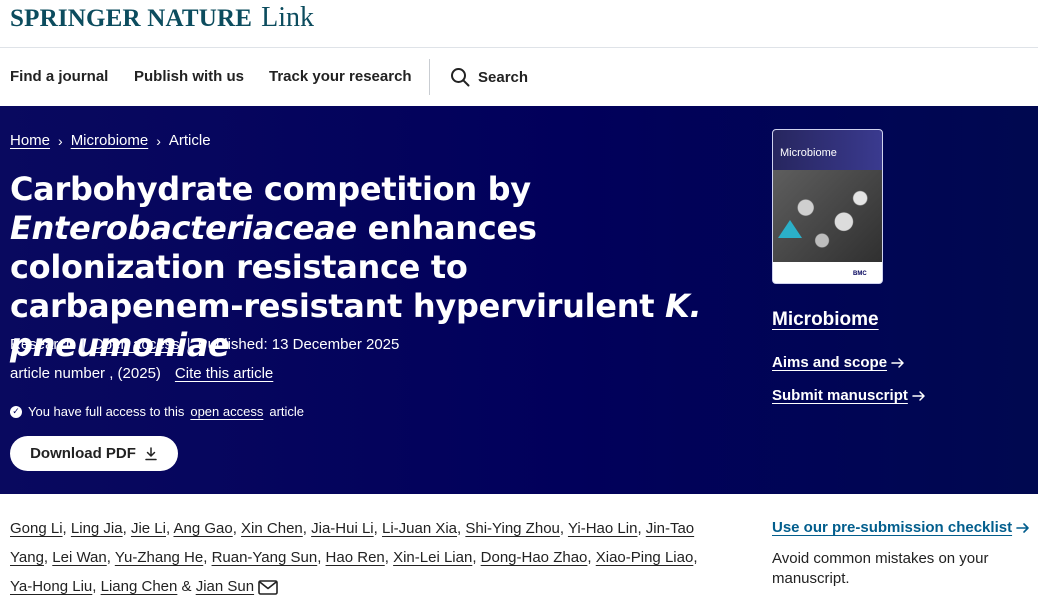 Image resolution: width=1038 pixels, height=600 pixels. Describe the element at coordinates (106, 411) in the screenshot. I see `access-note-prefix: You have full access to this` at that location.